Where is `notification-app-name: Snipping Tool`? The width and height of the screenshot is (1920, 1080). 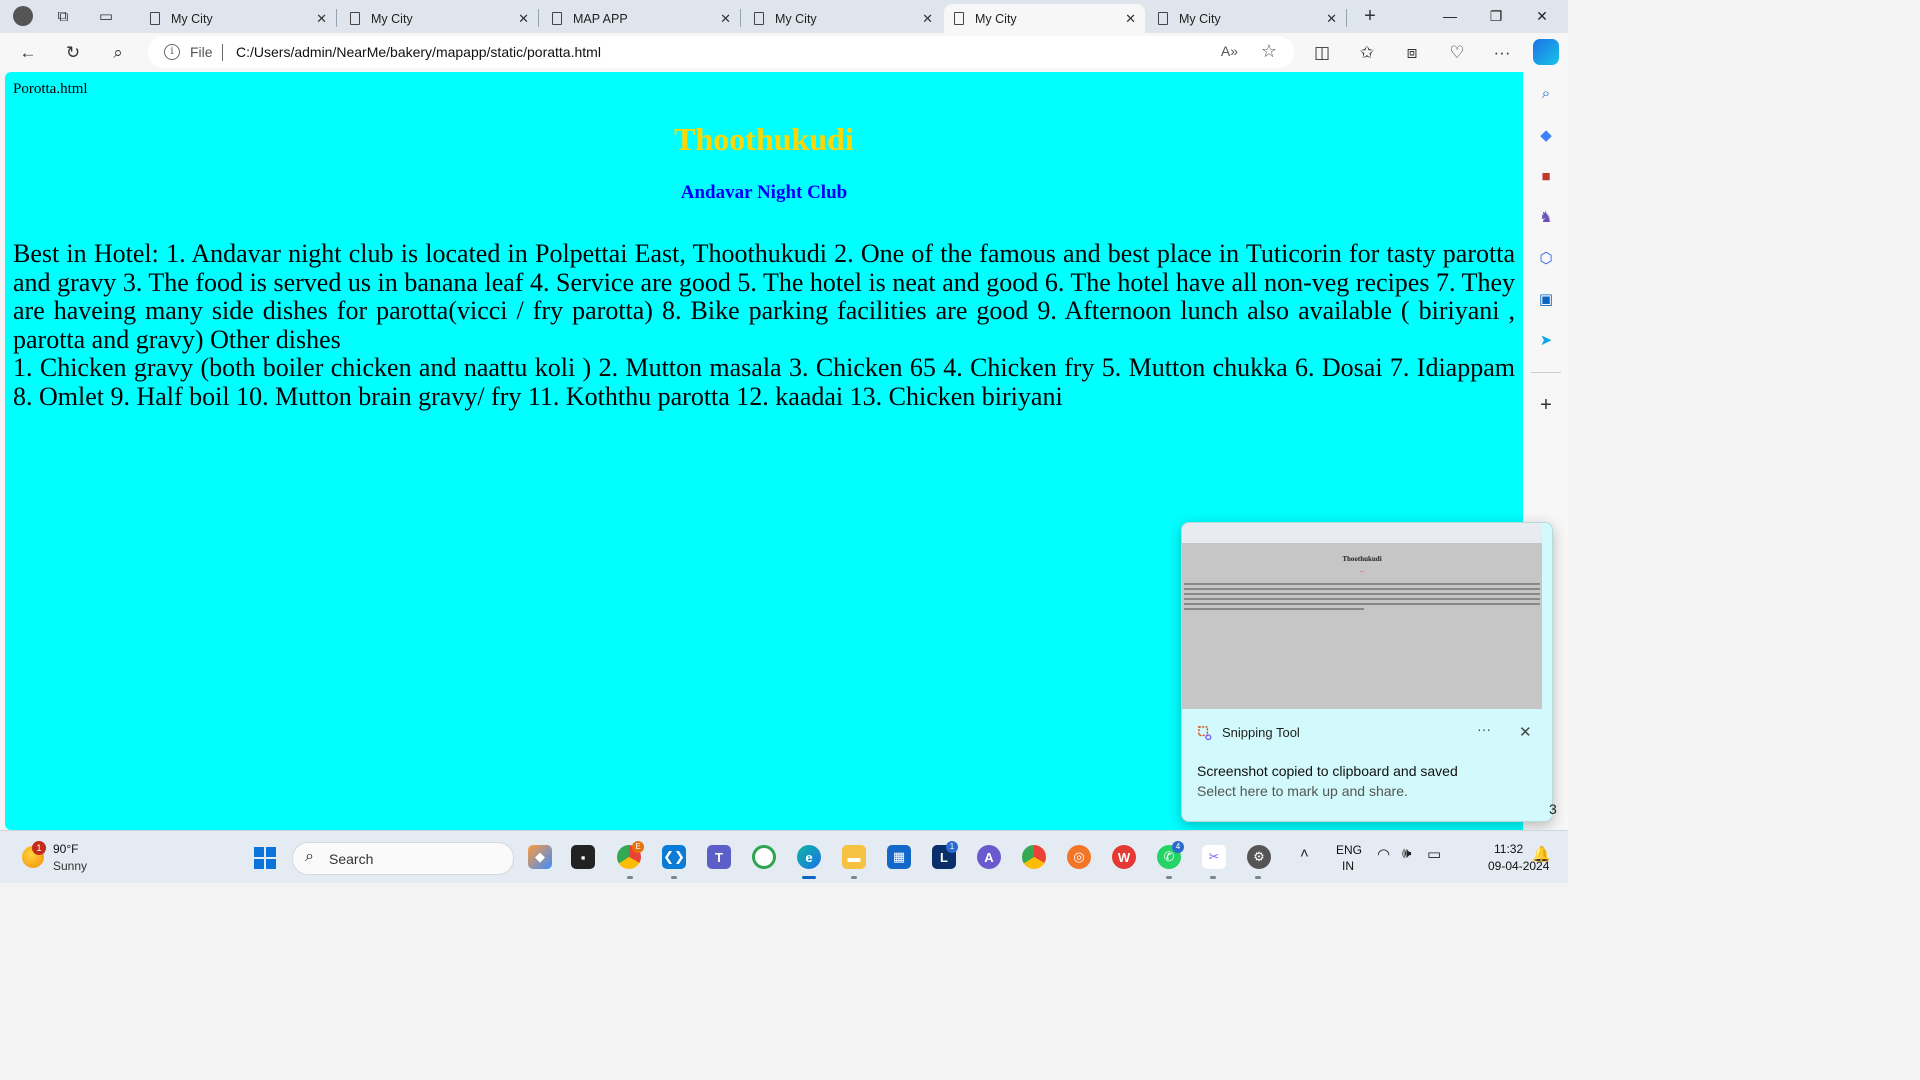 notification-app-name: Snipping Tool is located at coordinates (1261, 732).